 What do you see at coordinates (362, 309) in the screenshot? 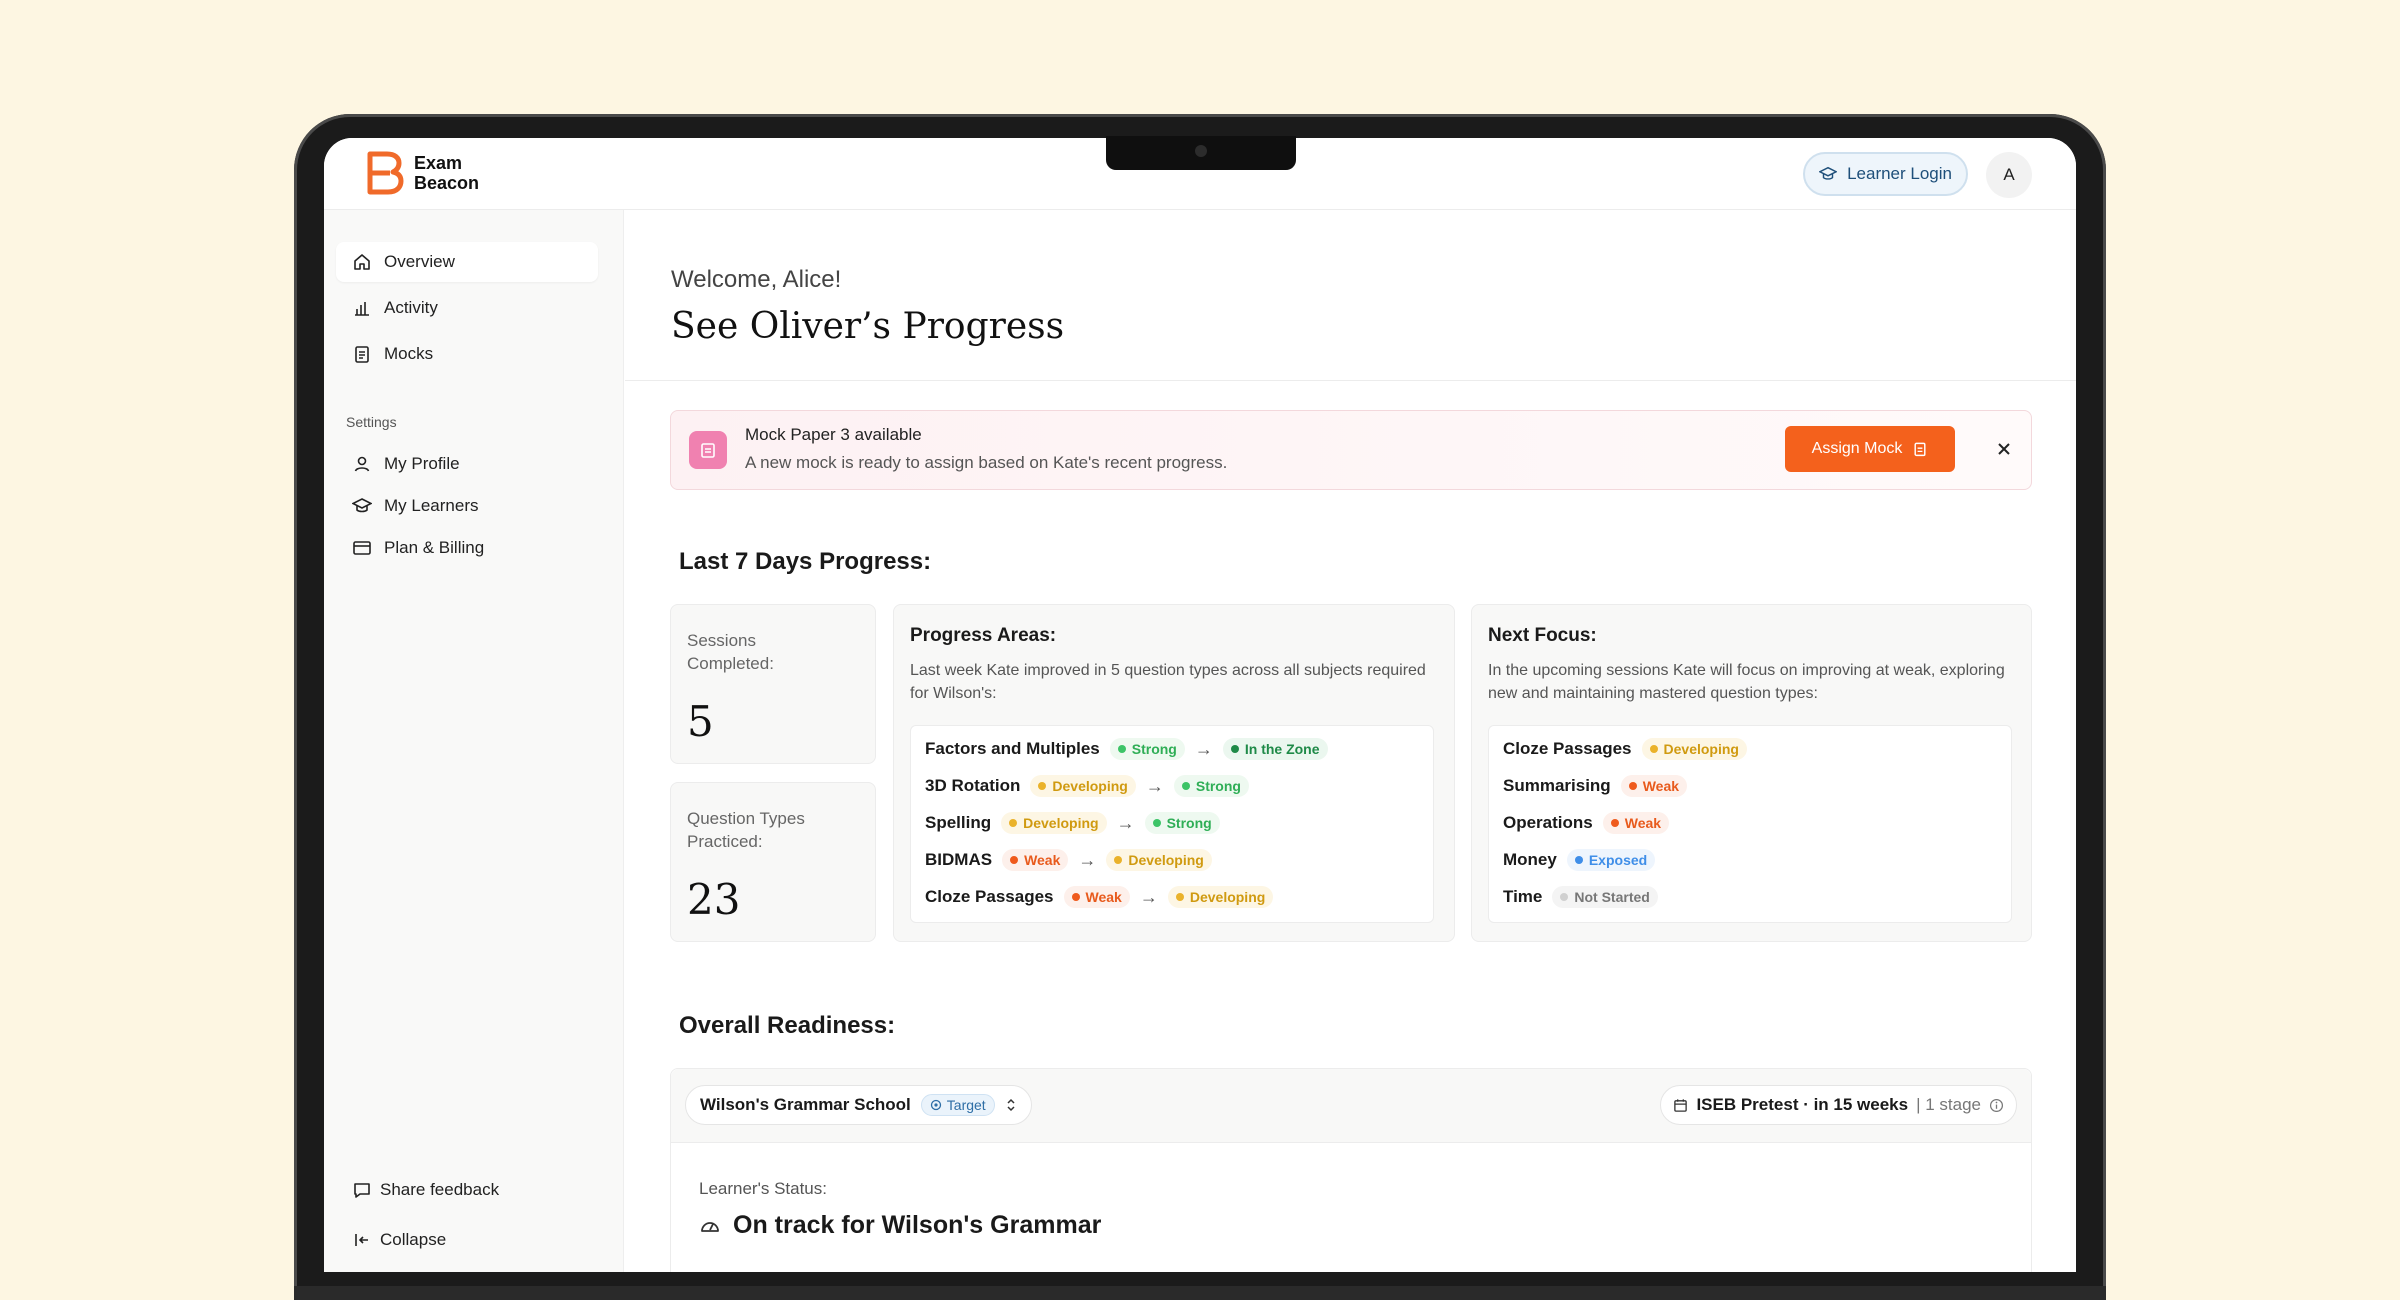
I see `bar-chart-icon` at bounding box center [362, 309].